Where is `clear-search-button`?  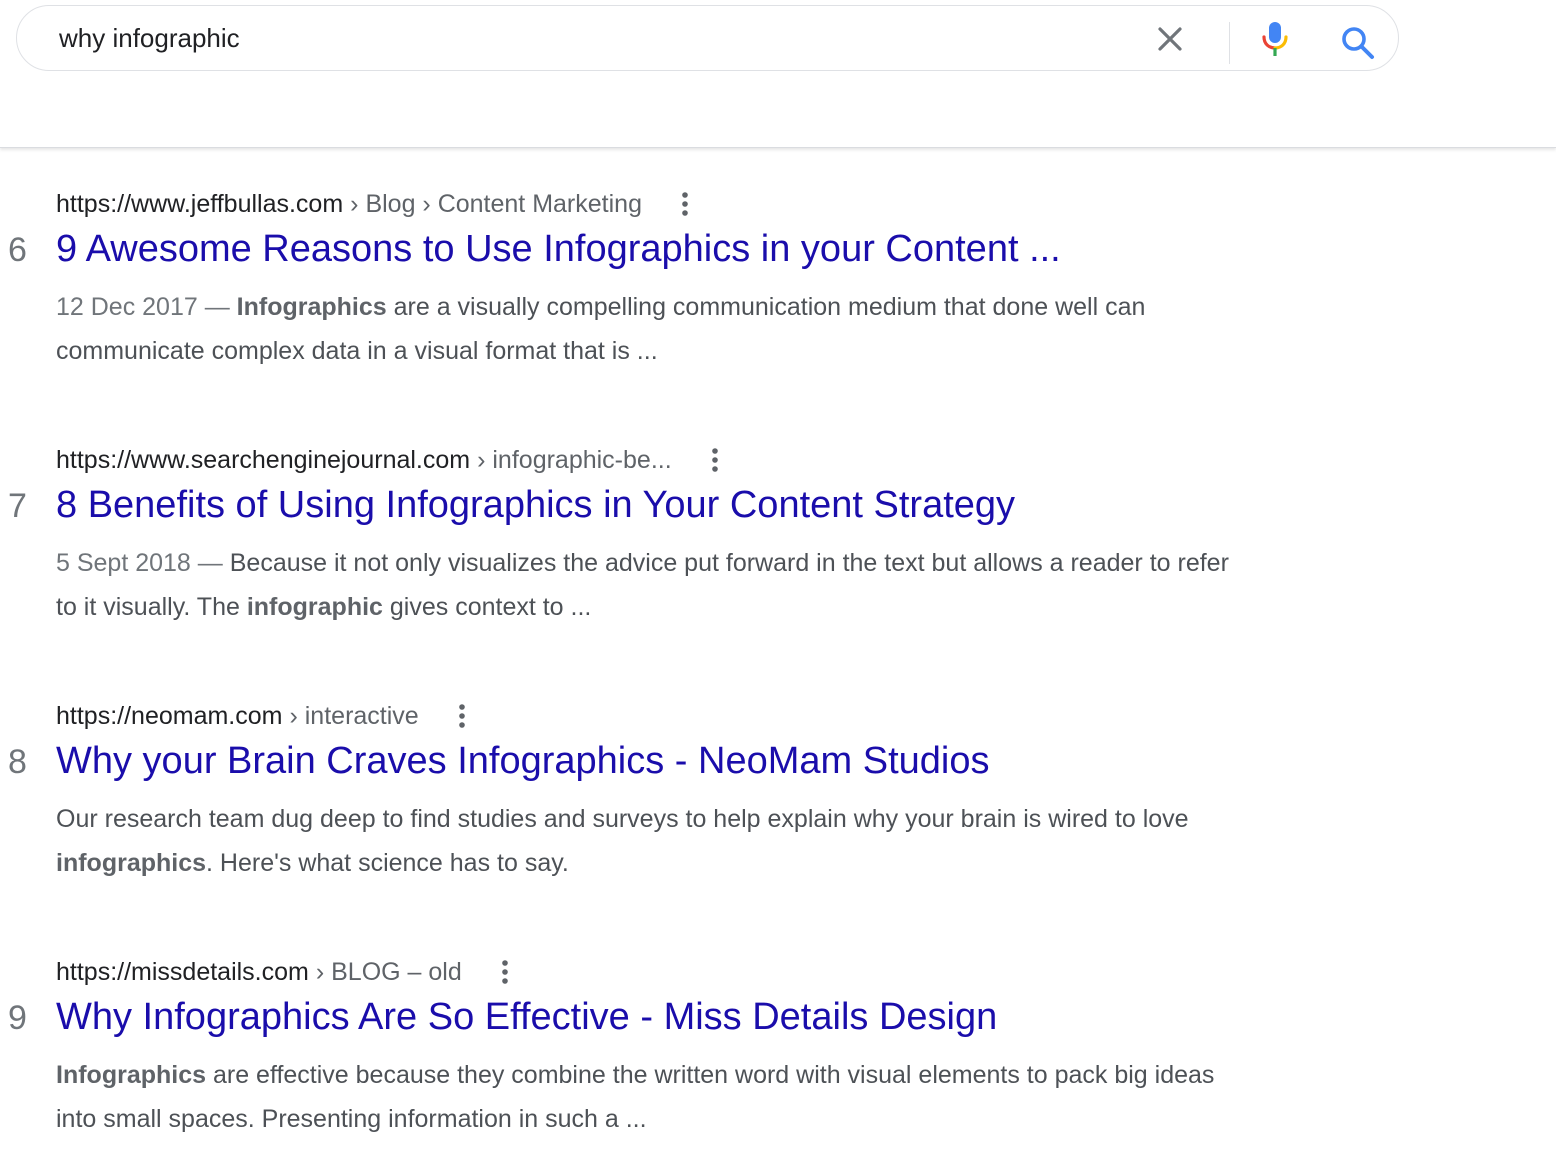
clear-search-button is located at coordinates (1170, 39).